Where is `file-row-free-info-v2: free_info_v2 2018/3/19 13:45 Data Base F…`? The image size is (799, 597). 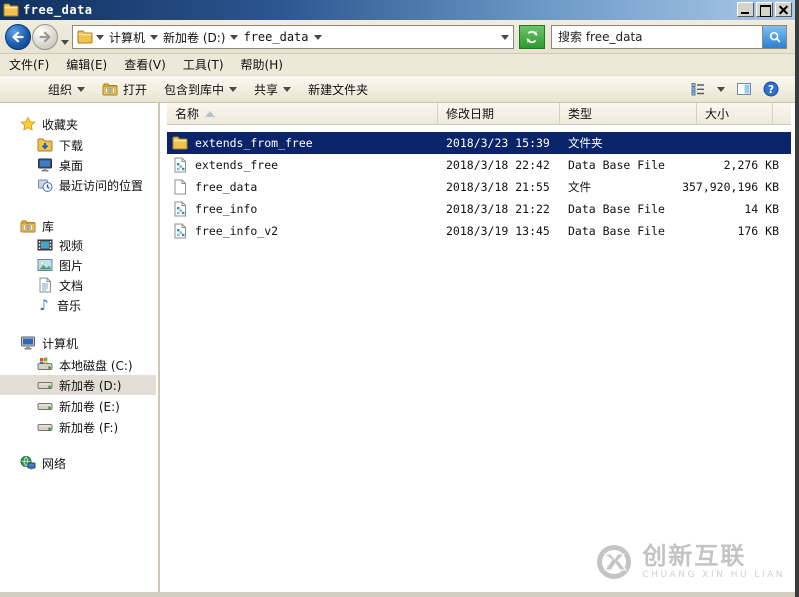
file-row-free-info-v2: free_info_v2 2018/3/19 13:45 Data Base F… is located at coordinates (479, 231).